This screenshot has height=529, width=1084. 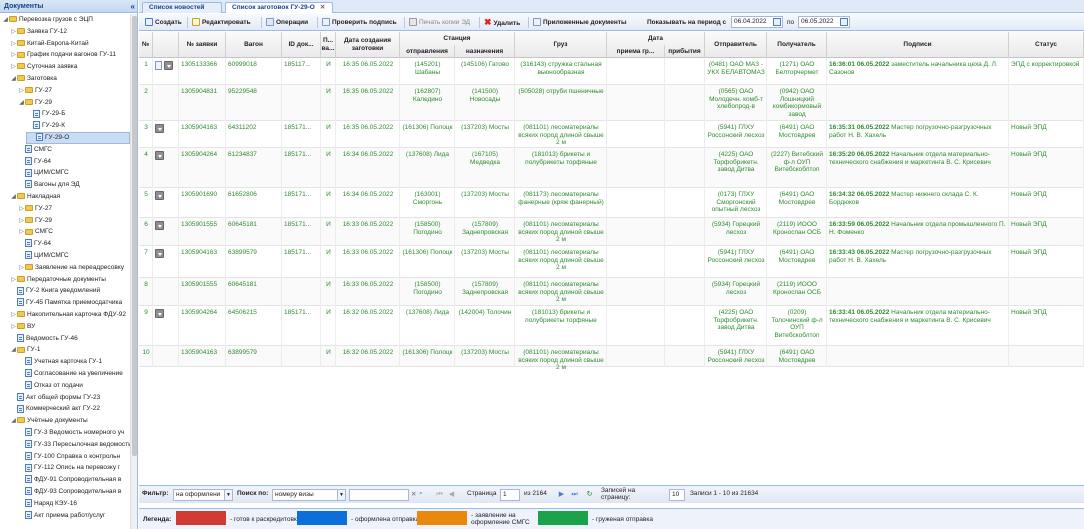 I want to click on tree-node: ГУ-29-К, so click(x=78, y=126).